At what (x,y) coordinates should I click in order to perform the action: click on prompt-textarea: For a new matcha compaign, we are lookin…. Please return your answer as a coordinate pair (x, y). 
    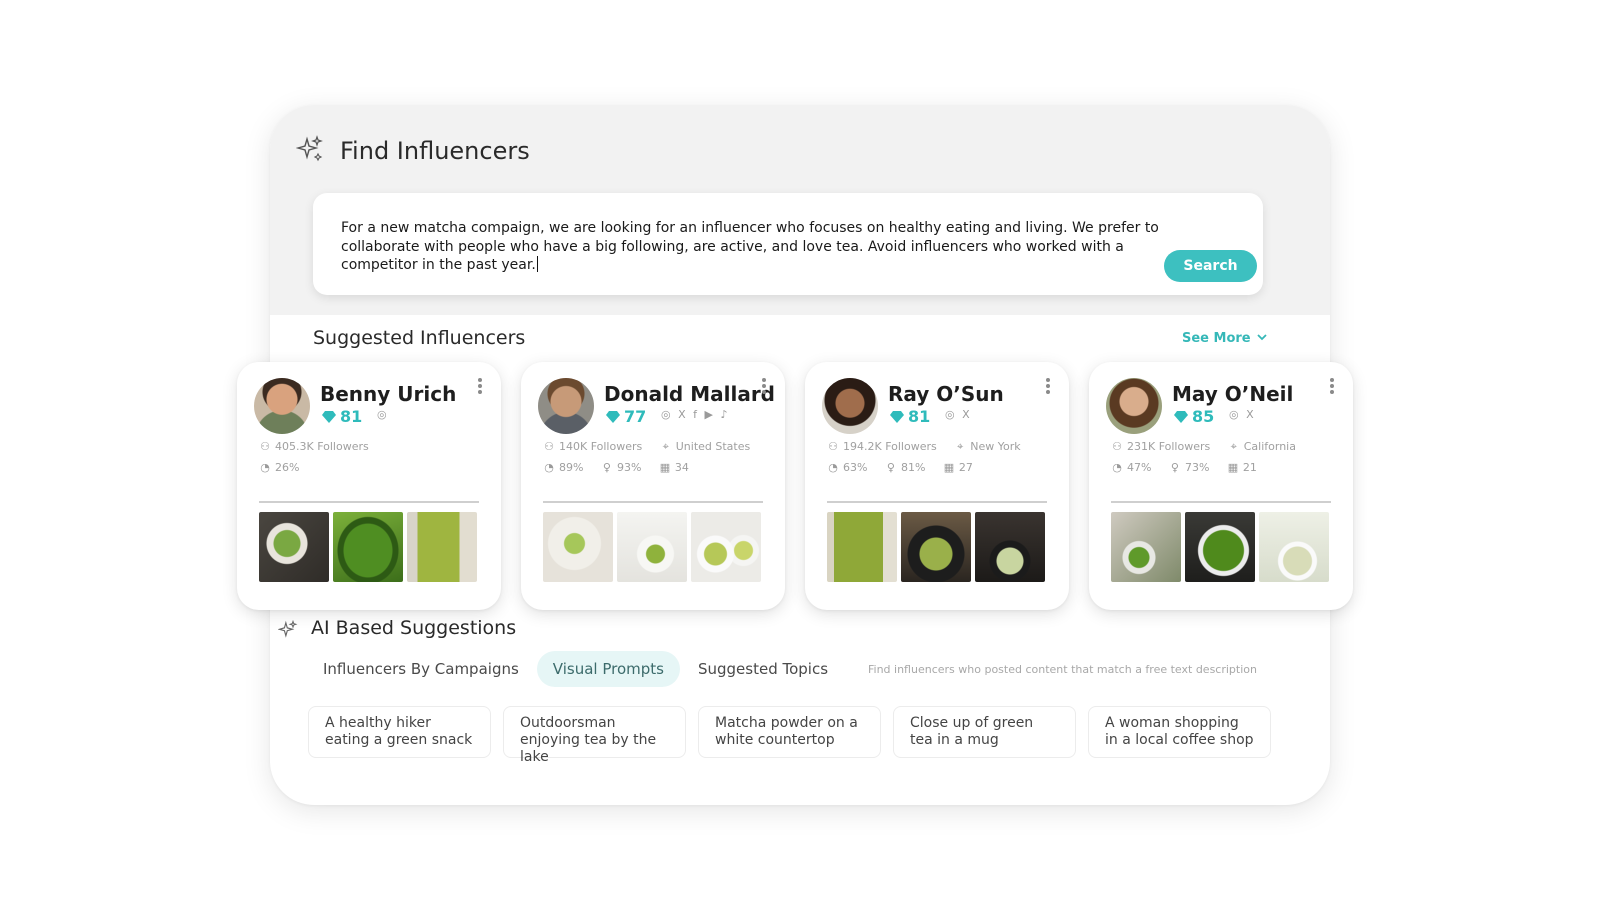
    Looking at the image, I should click on (788, 244).